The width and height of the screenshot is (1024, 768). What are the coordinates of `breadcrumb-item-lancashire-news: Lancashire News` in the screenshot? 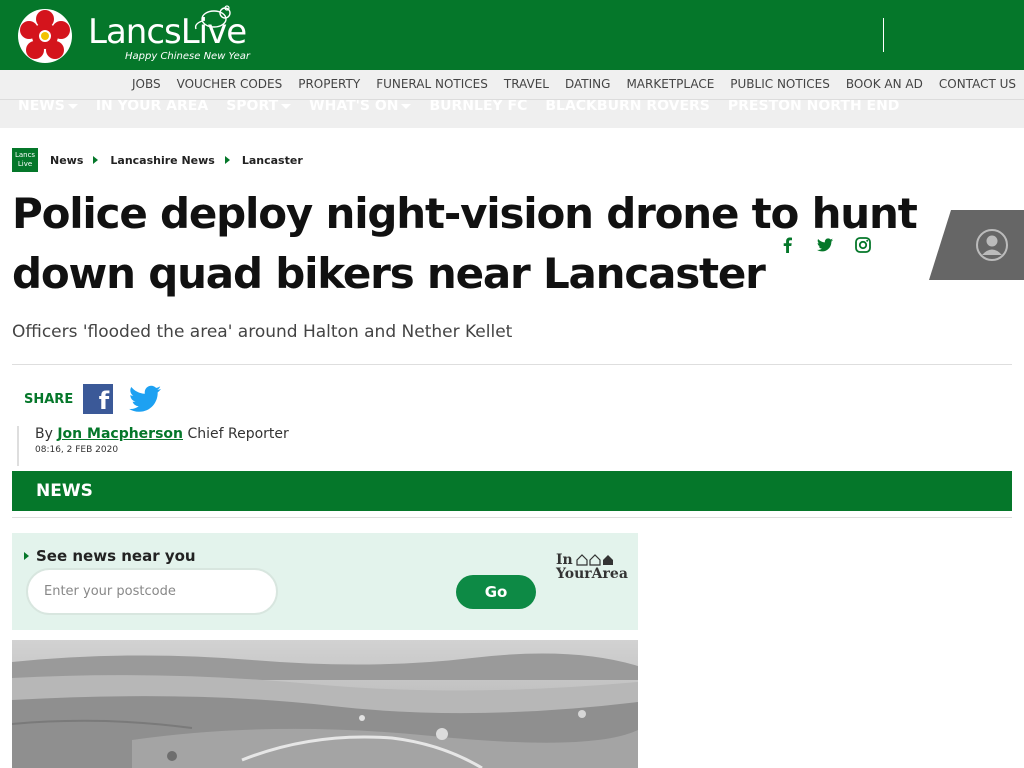 It's located at (170, 160).